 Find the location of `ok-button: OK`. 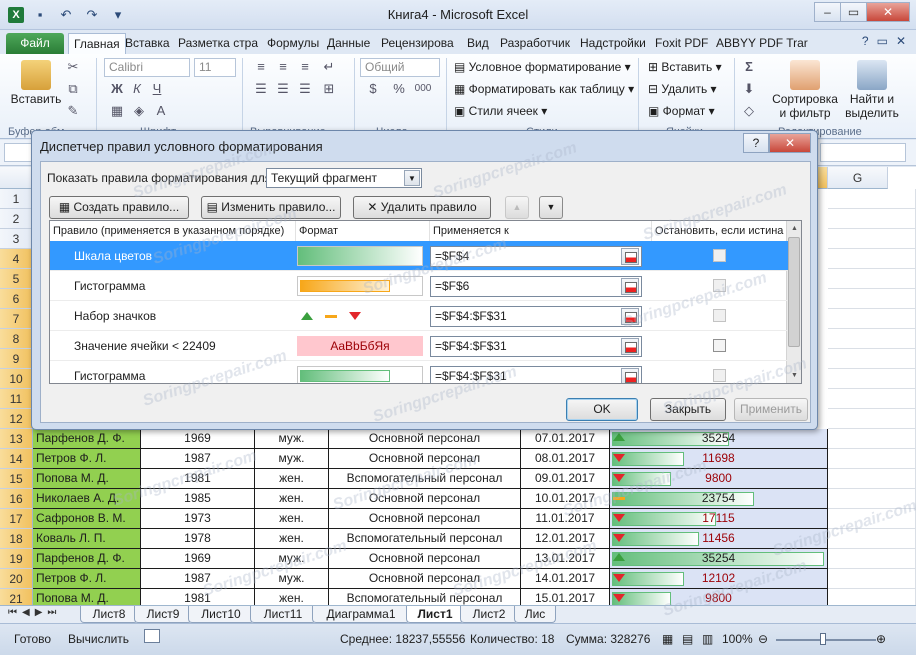

ok-button: OK is located at coordinates (602, 409).